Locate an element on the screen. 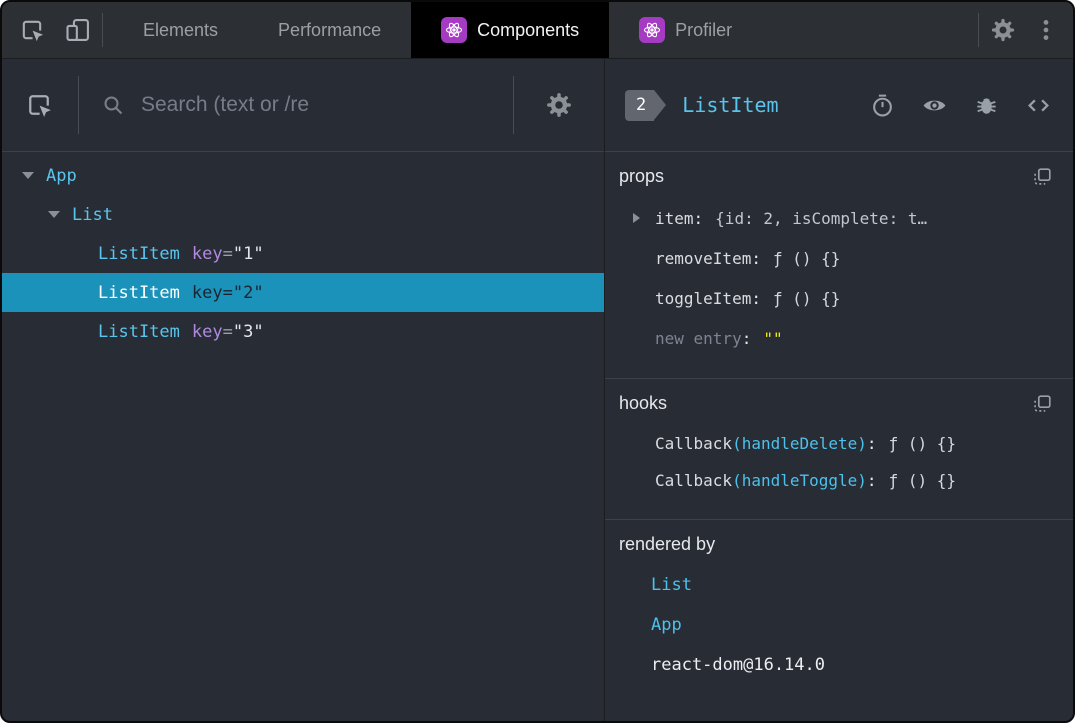  tab-profiler: Profiler is located at coordinates (685, 30).